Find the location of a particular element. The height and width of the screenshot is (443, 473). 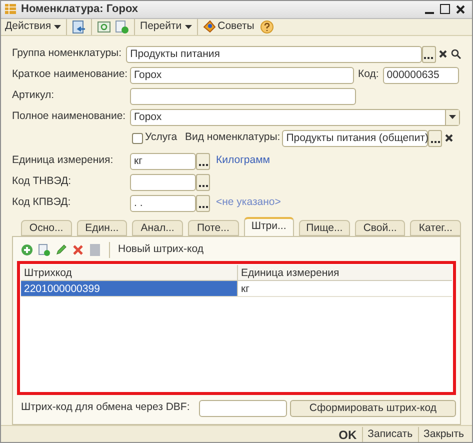

unit-field: кг is located at coordinates (163, 161).